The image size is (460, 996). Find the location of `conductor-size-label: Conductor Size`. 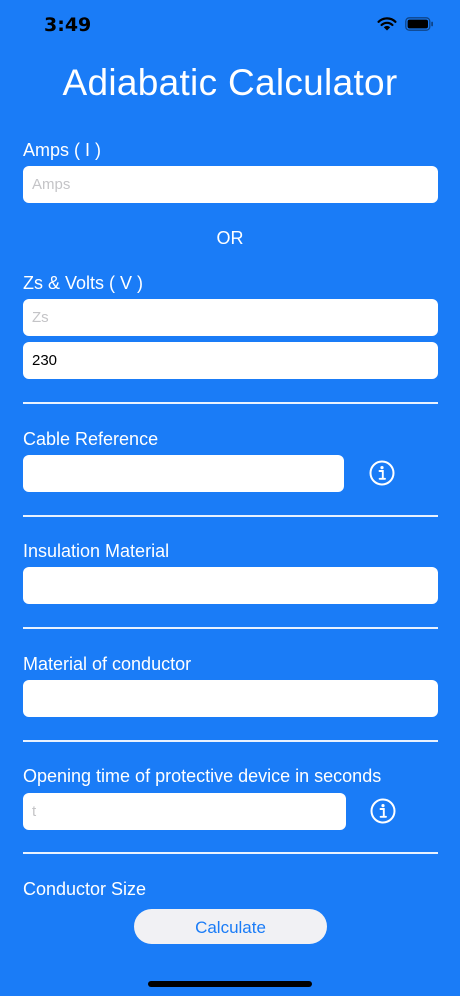

conductor-size-label: Conductor Size is located at coordinates (85, 889).